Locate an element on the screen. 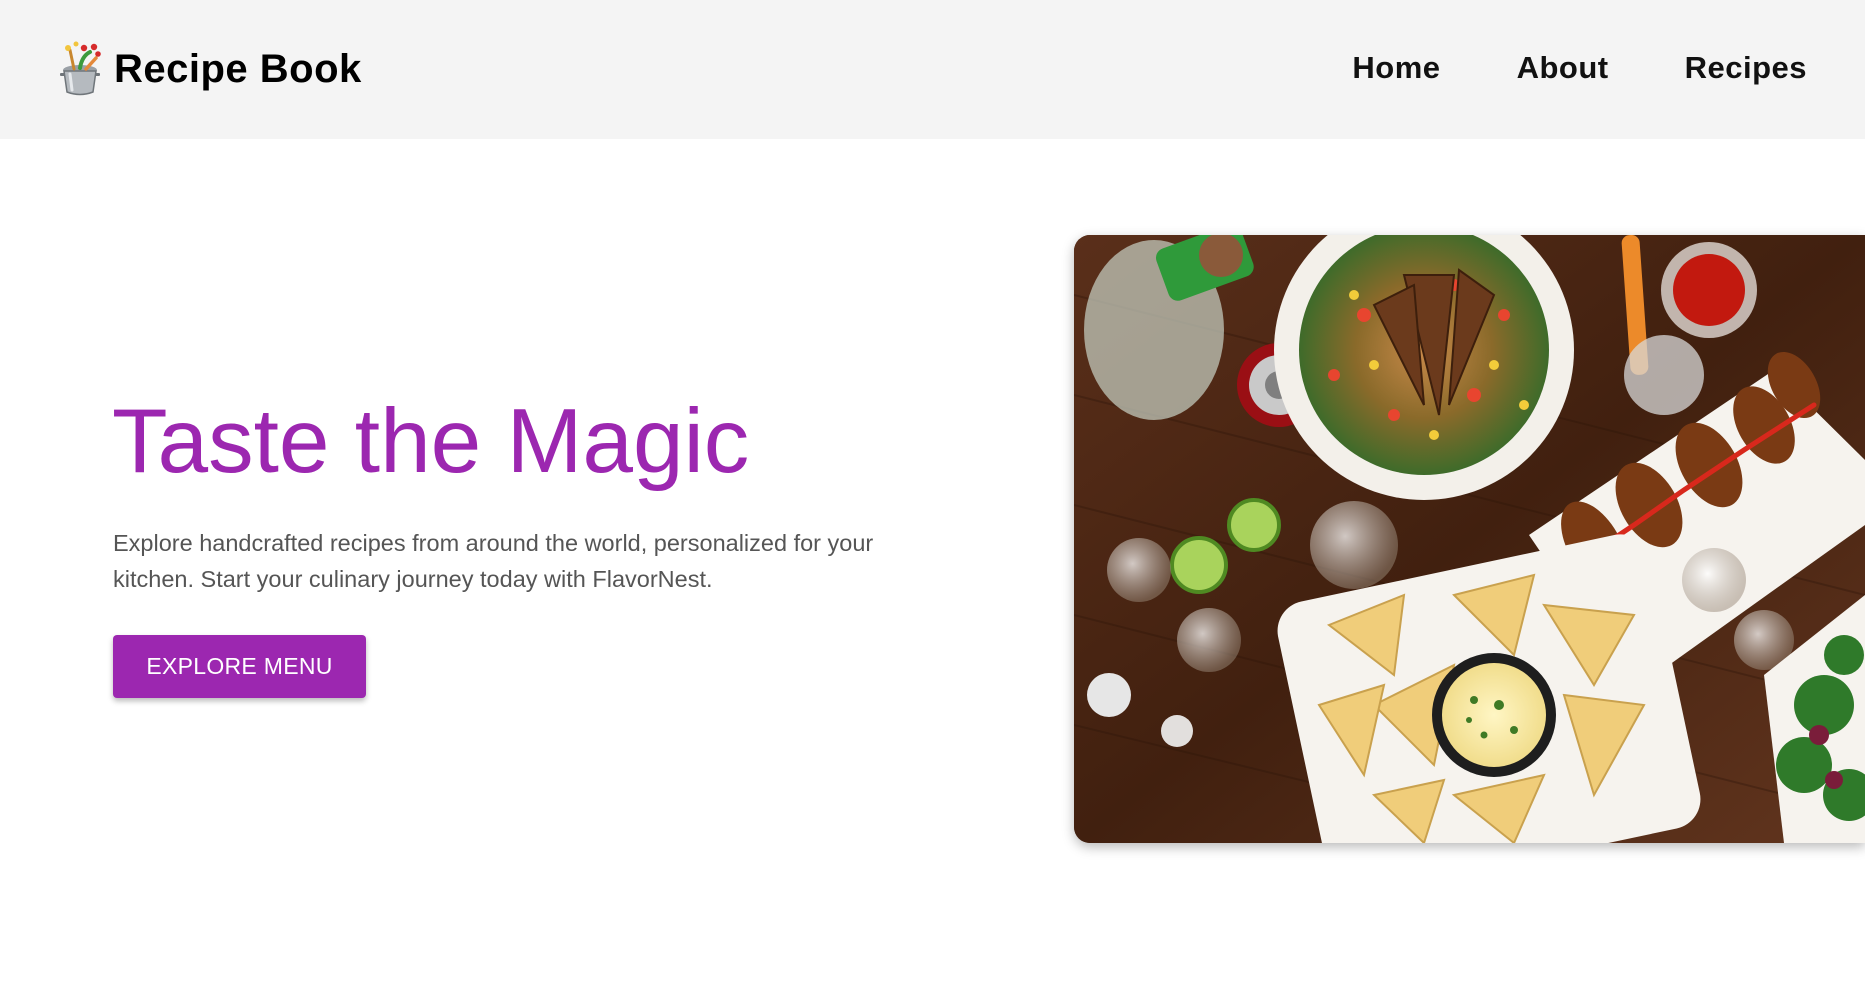 This screenshot has height=987, width=1865. brand: Recipe Book is located at coordinates (211, 69).